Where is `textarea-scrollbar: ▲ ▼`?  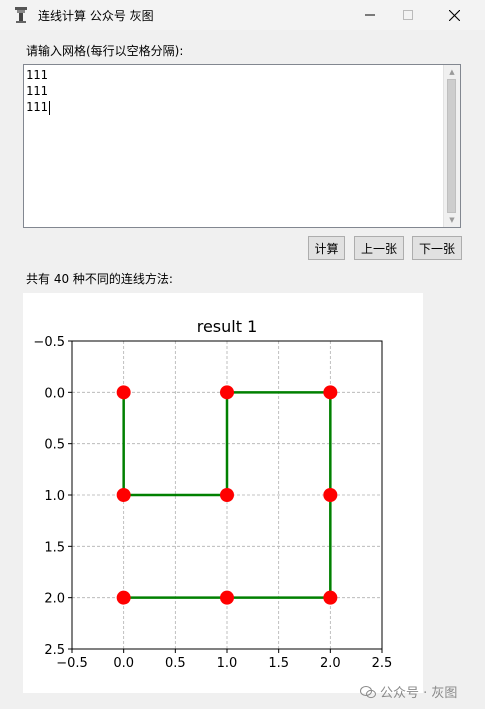 textarea-scrollbar: ▲ ▼ is located at coordinates (451, 146).